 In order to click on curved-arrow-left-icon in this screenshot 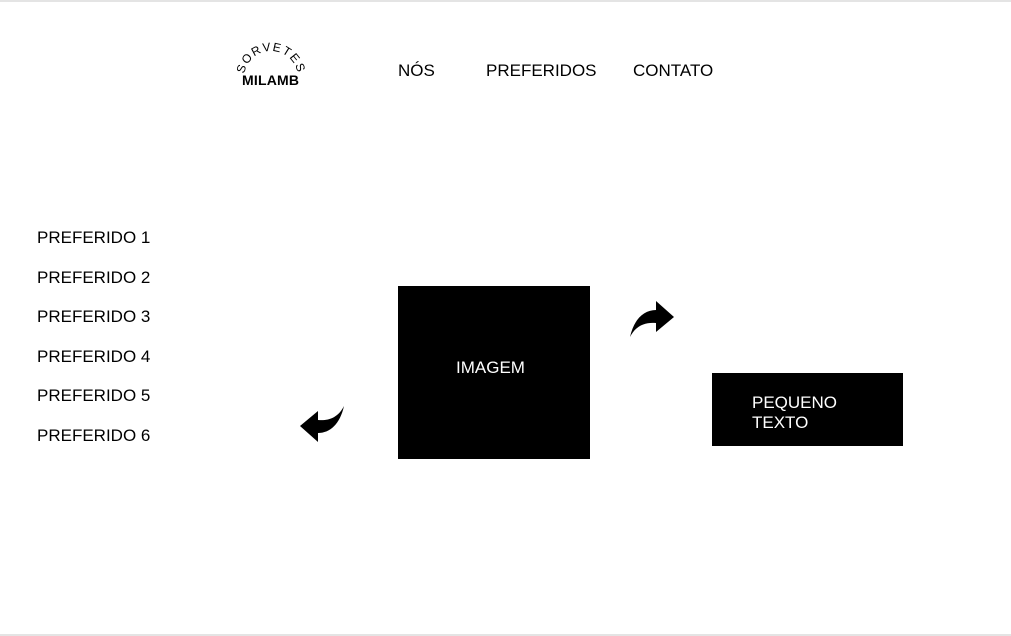, I will do `click(322, 424)`.